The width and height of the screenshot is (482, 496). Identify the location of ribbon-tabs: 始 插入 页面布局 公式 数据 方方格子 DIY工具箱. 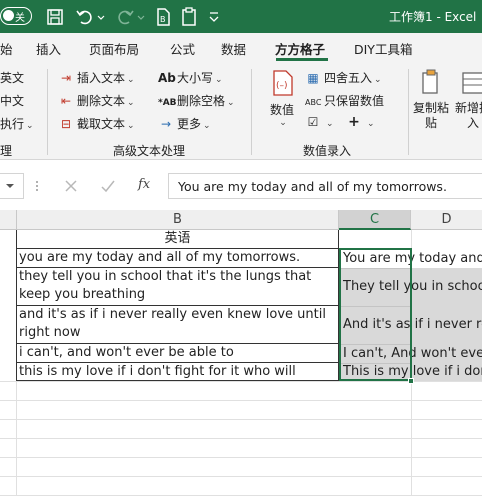
(241, 48).